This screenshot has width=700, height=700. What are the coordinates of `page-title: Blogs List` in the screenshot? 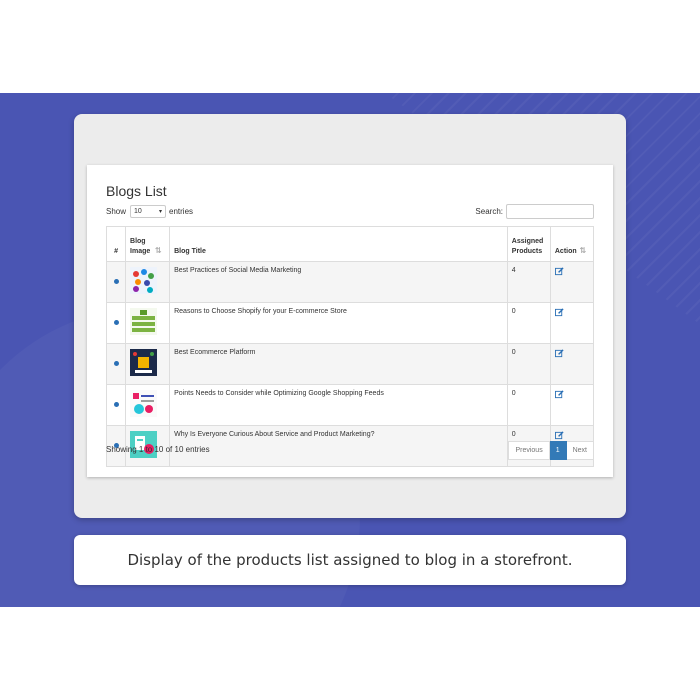 It's located at (136, 191).